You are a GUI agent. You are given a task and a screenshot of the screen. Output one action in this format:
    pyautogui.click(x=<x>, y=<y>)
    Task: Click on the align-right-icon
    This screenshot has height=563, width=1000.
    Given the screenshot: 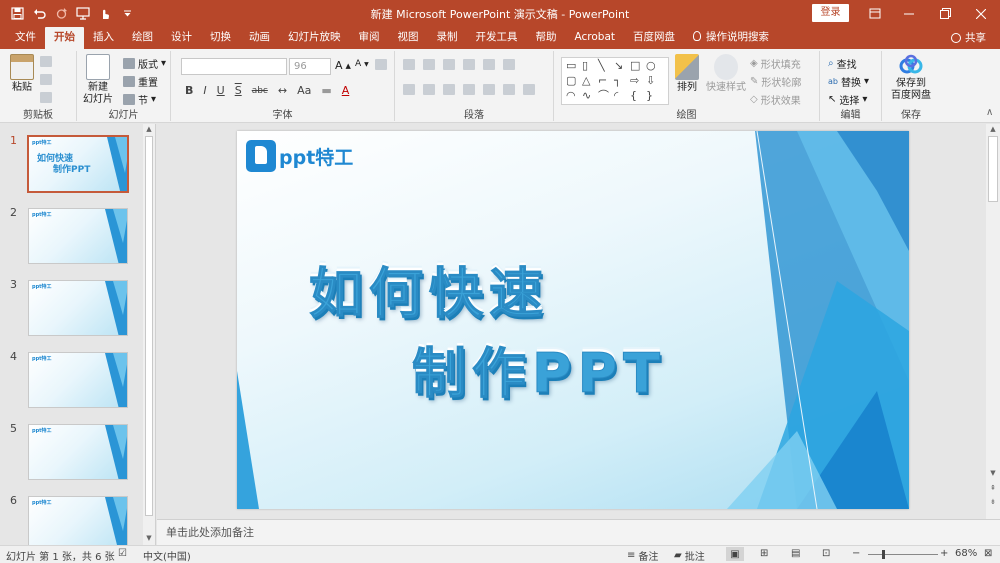 What is the action you would take?
    pyautogui.click(x=449, y=89)
    